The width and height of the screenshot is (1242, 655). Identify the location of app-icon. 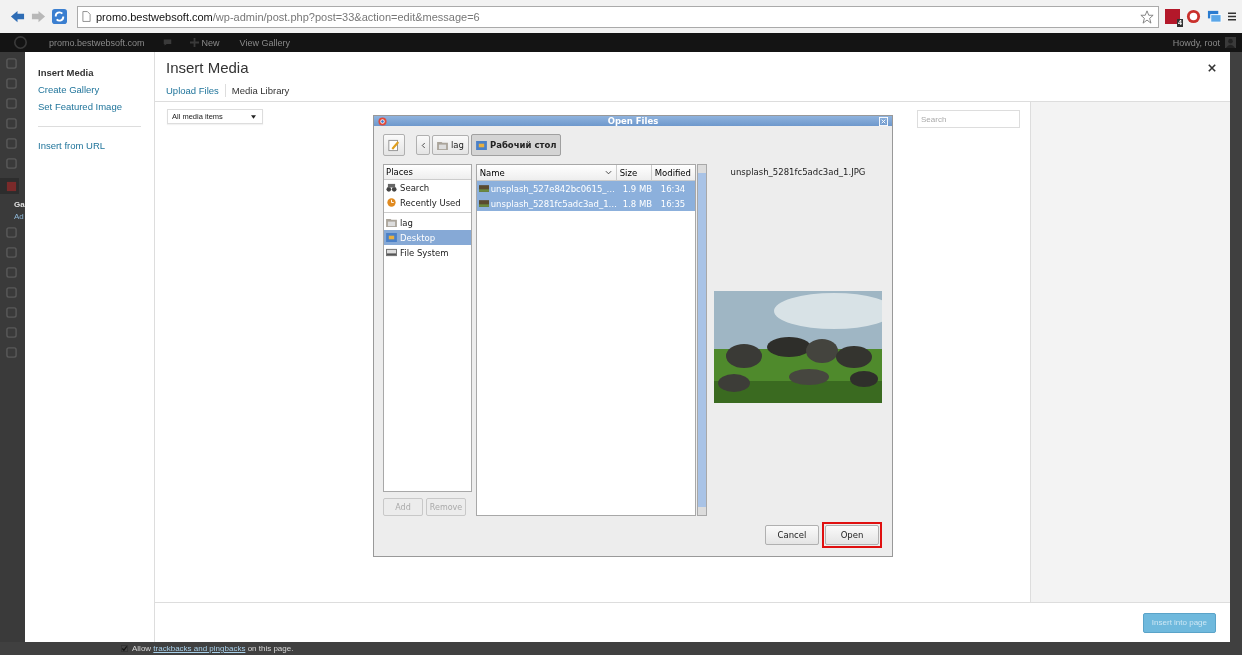
(382, 121).